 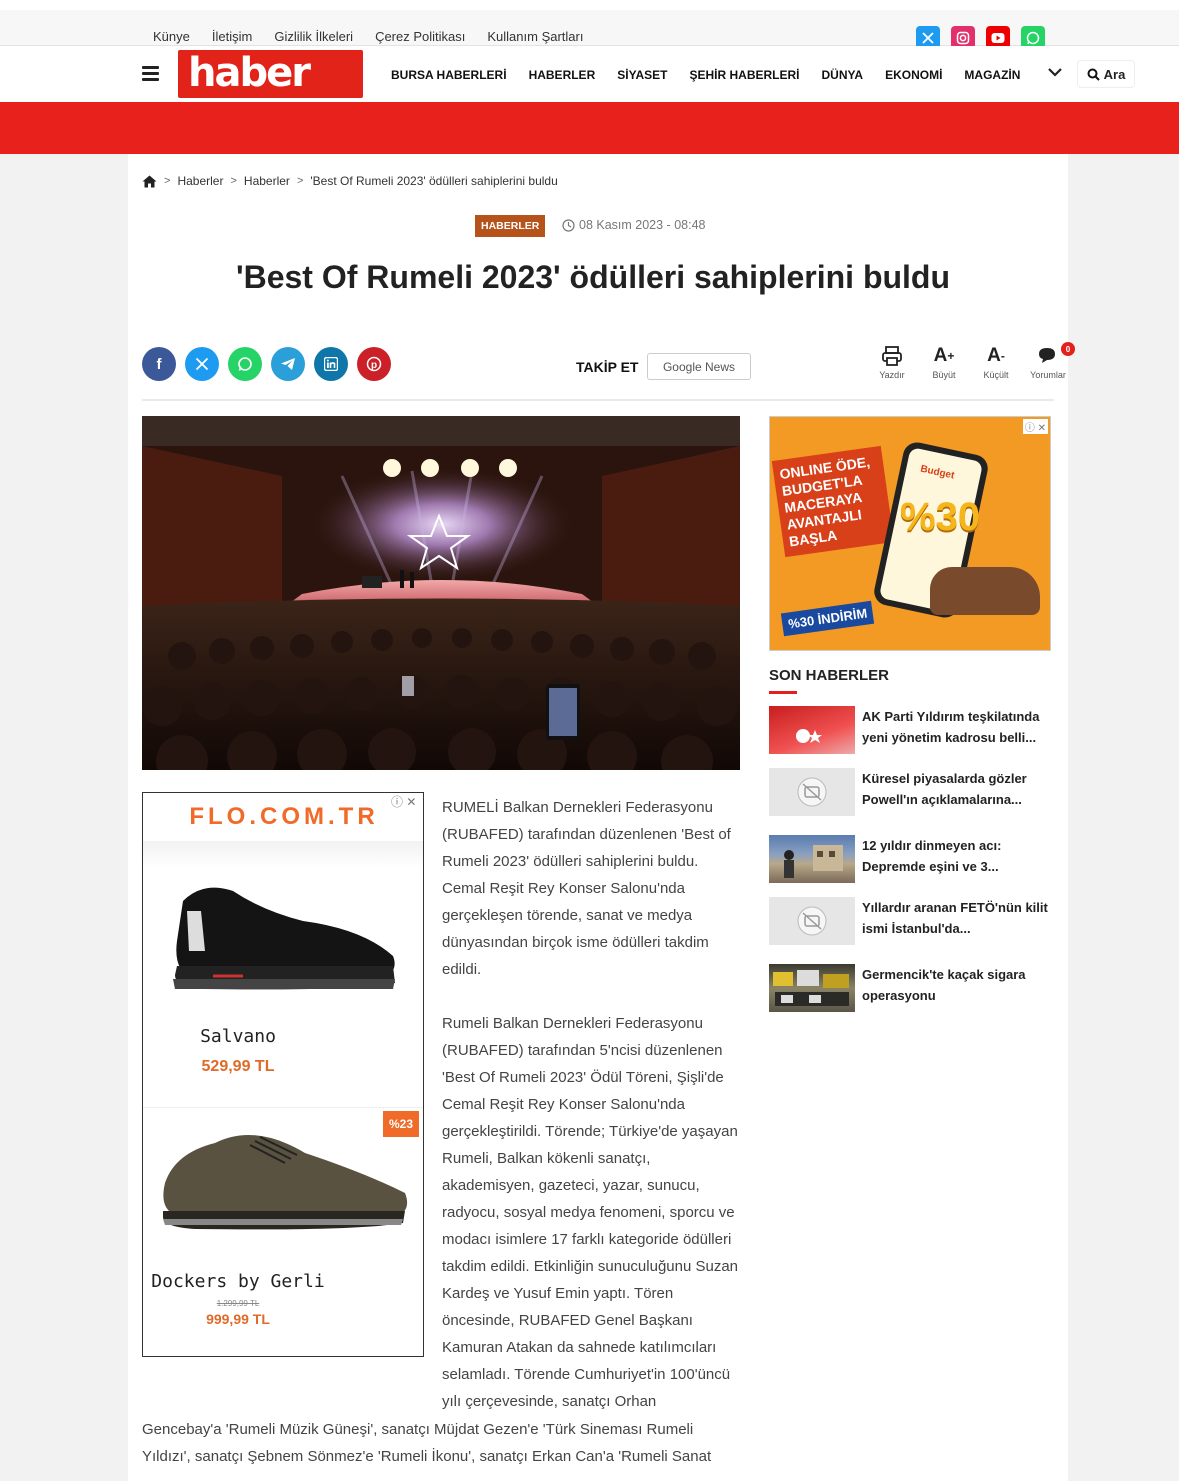 I want to click on product-price: 999,99 TL, so click(x=238, y=1319).